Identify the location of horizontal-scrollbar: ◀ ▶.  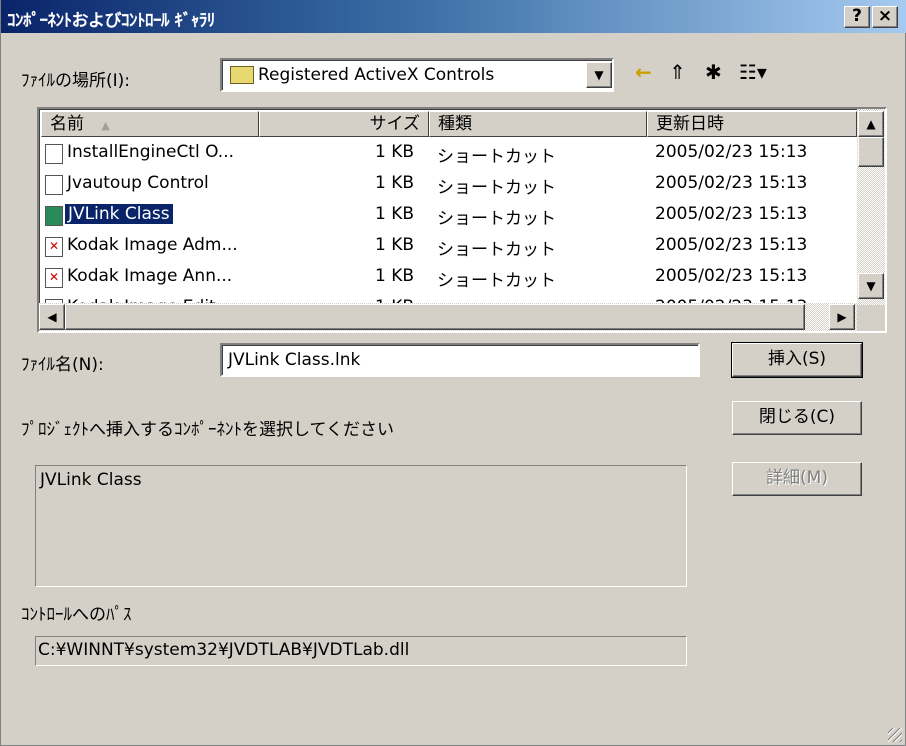
(448, 317).